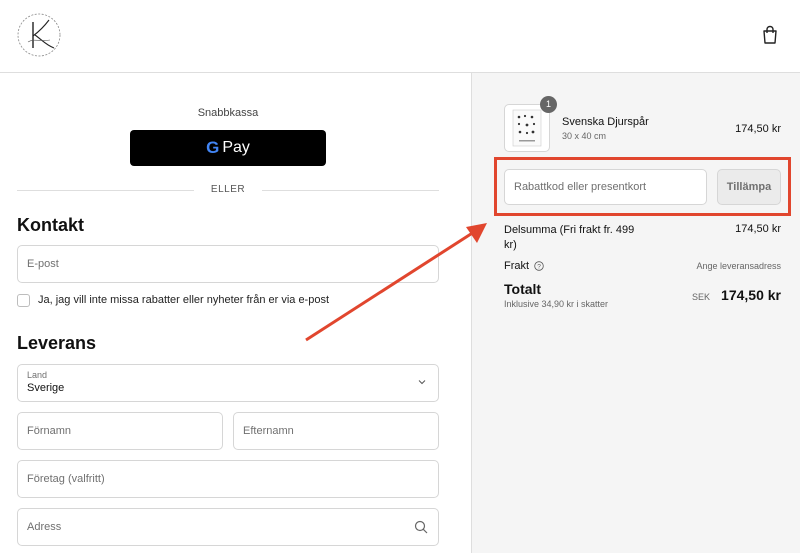 The width and height of the screenshot is (800, 553). I want to click on google-pay-button: G Pay, so click(228, 148).